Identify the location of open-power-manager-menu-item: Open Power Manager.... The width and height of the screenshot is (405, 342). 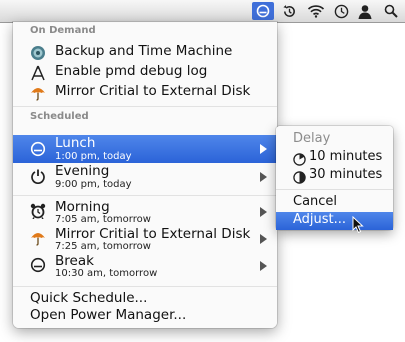
(108, 315).